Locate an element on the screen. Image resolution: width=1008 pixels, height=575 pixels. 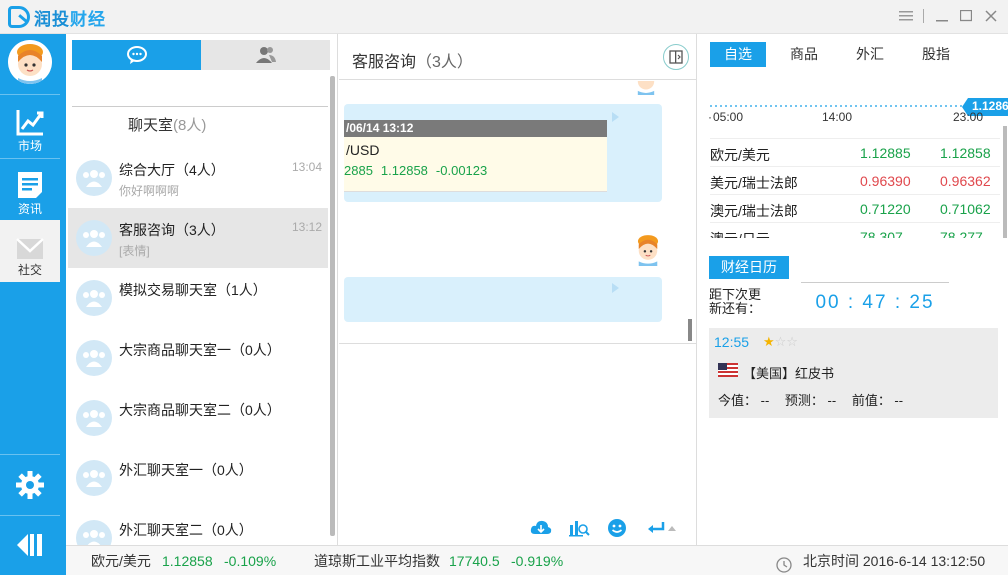
close-icon is located at coordinates (991, 16).